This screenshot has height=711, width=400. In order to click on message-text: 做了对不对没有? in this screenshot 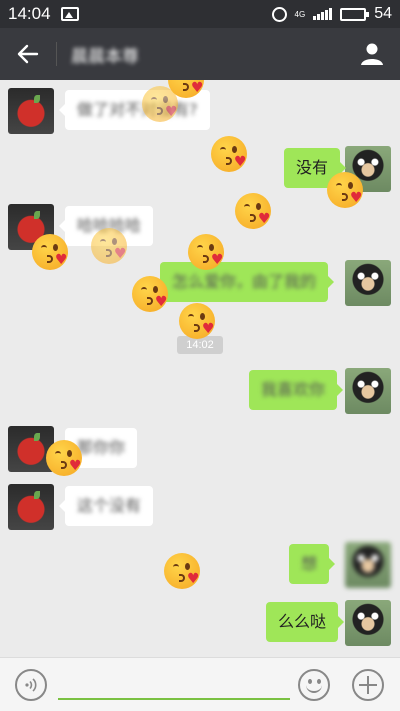, I will do `click(137, 109)`.